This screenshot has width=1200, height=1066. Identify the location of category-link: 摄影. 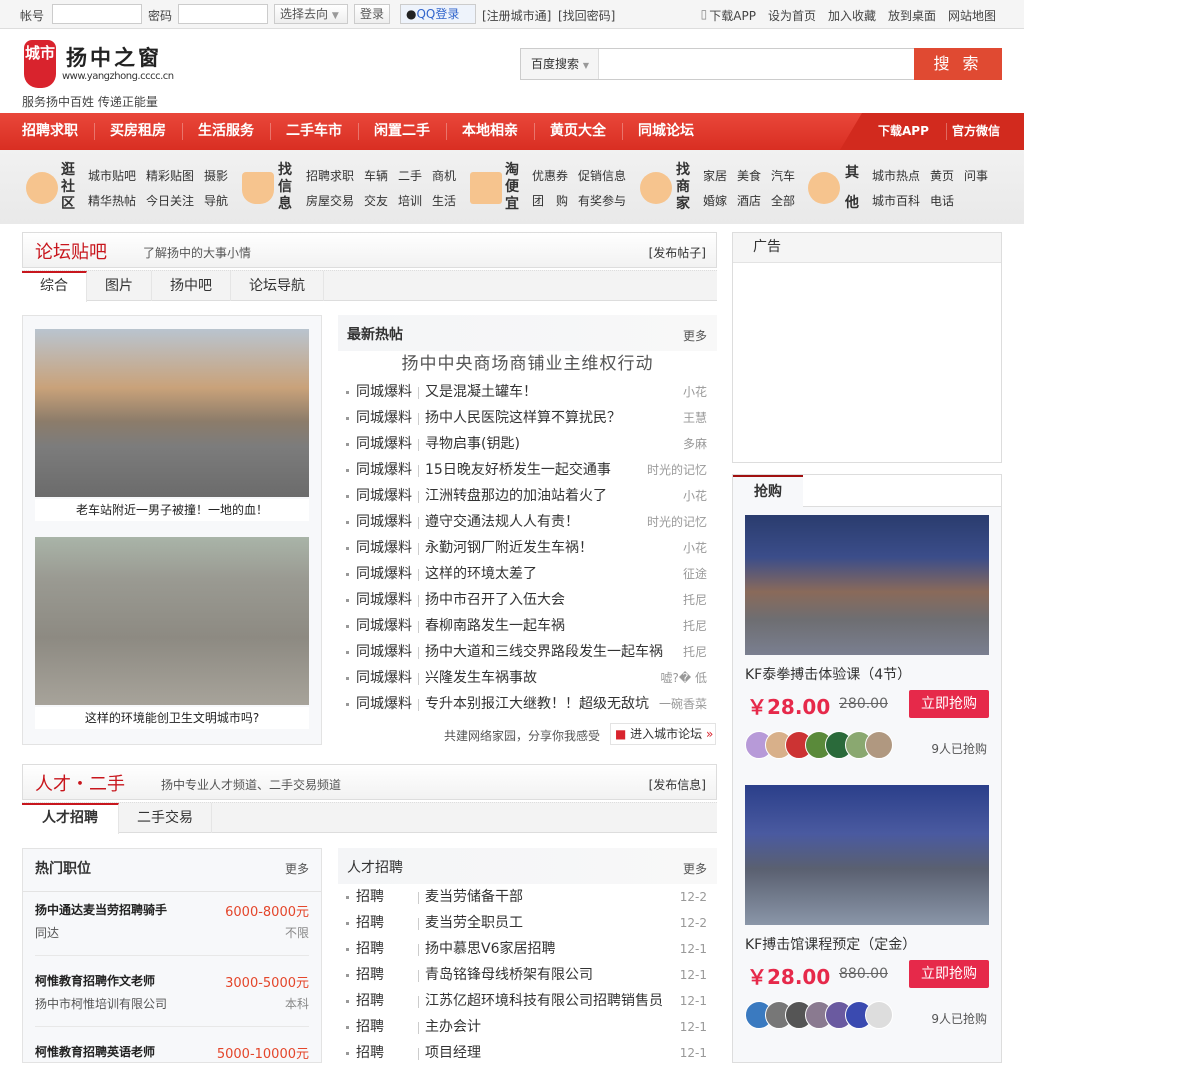
(216, 175).